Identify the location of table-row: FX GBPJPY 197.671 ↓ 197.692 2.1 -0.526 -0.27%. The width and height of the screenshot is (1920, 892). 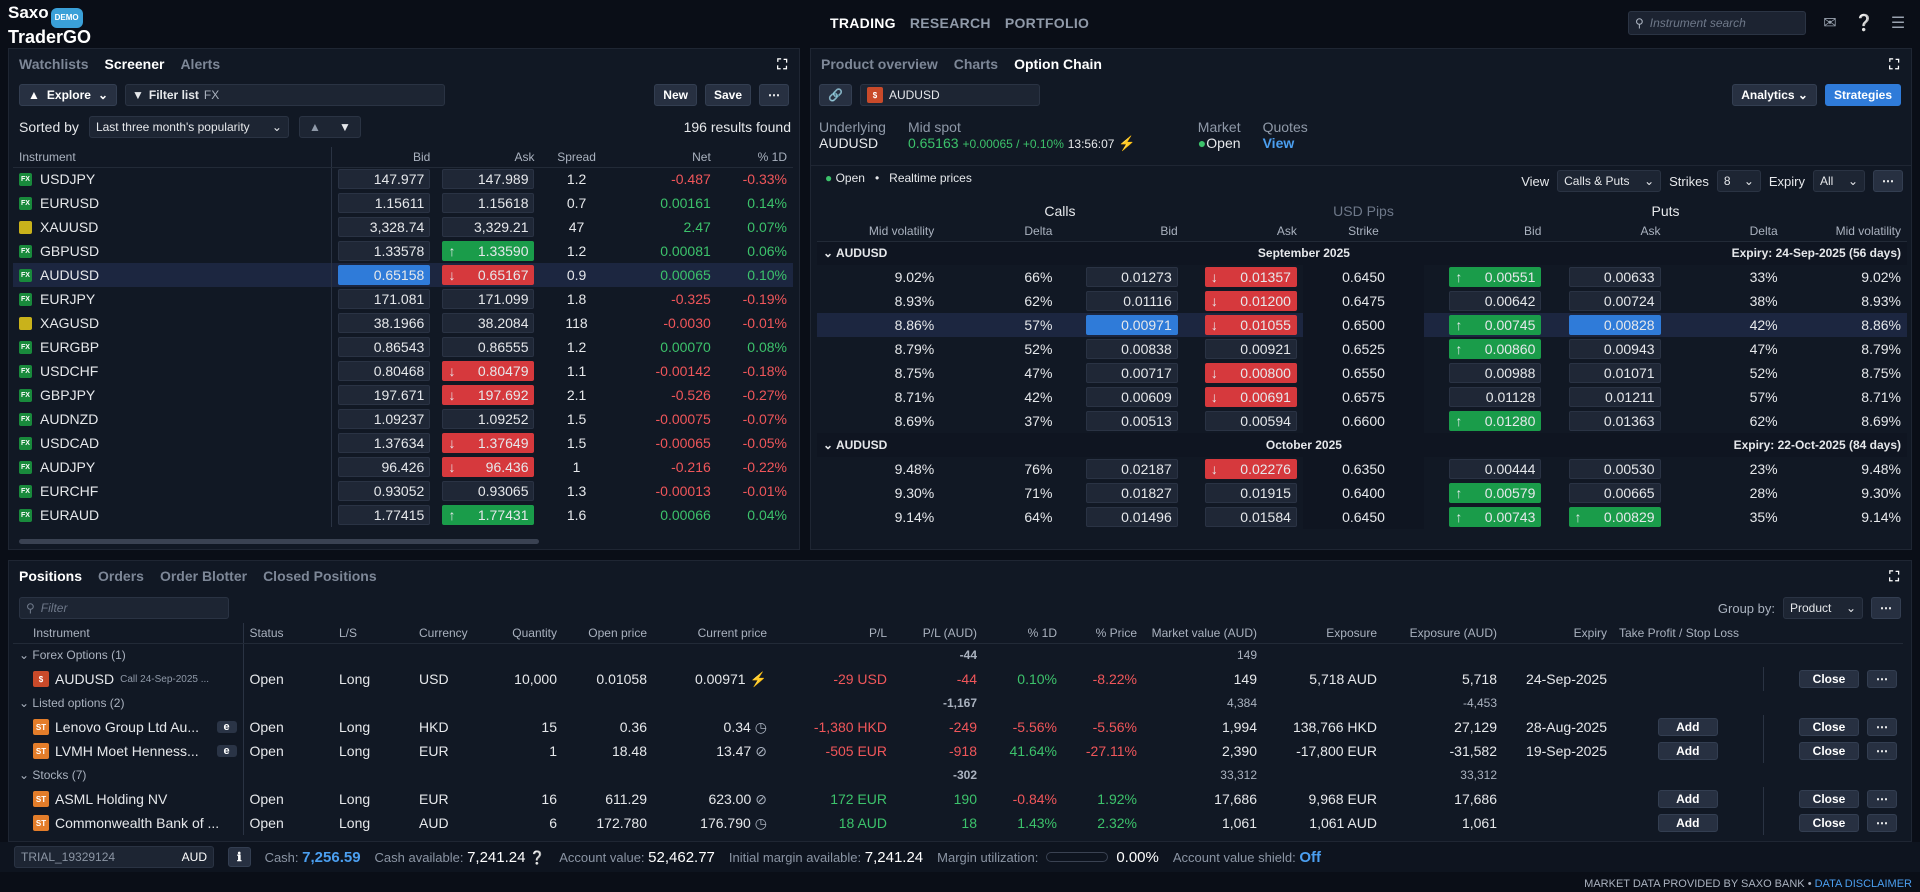
(403, 395).